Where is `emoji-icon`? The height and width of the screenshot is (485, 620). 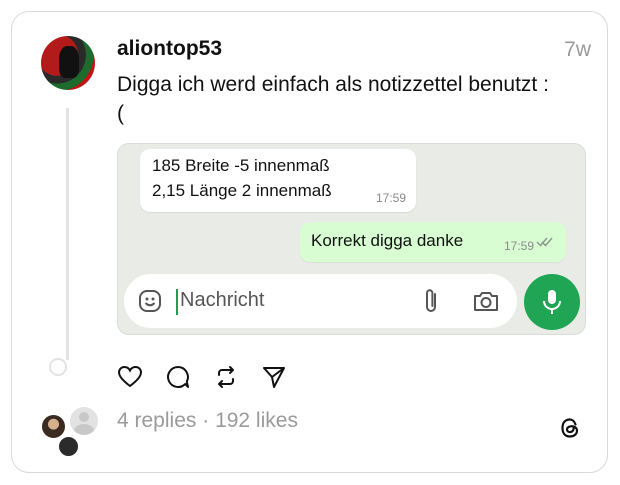
emoji-icon is located at coordinates (150, 301).